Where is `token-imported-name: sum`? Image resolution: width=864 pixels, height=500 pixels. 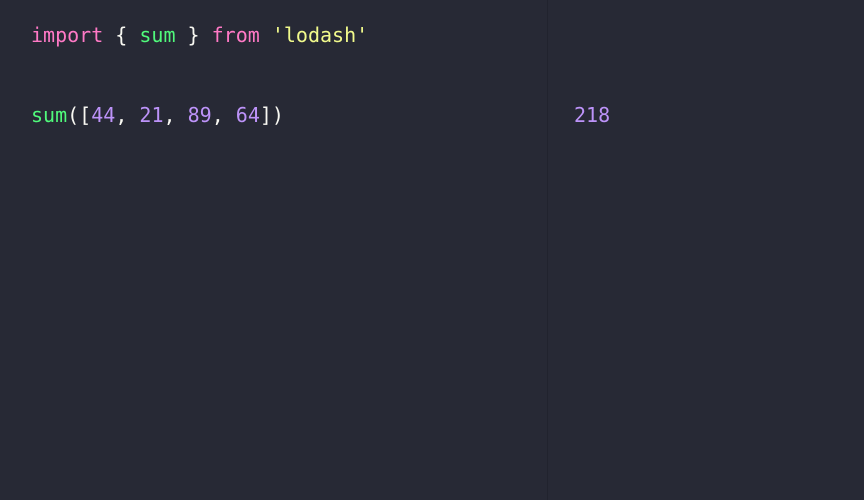
token-imported-name: sum is located at coordinates (157, 35).